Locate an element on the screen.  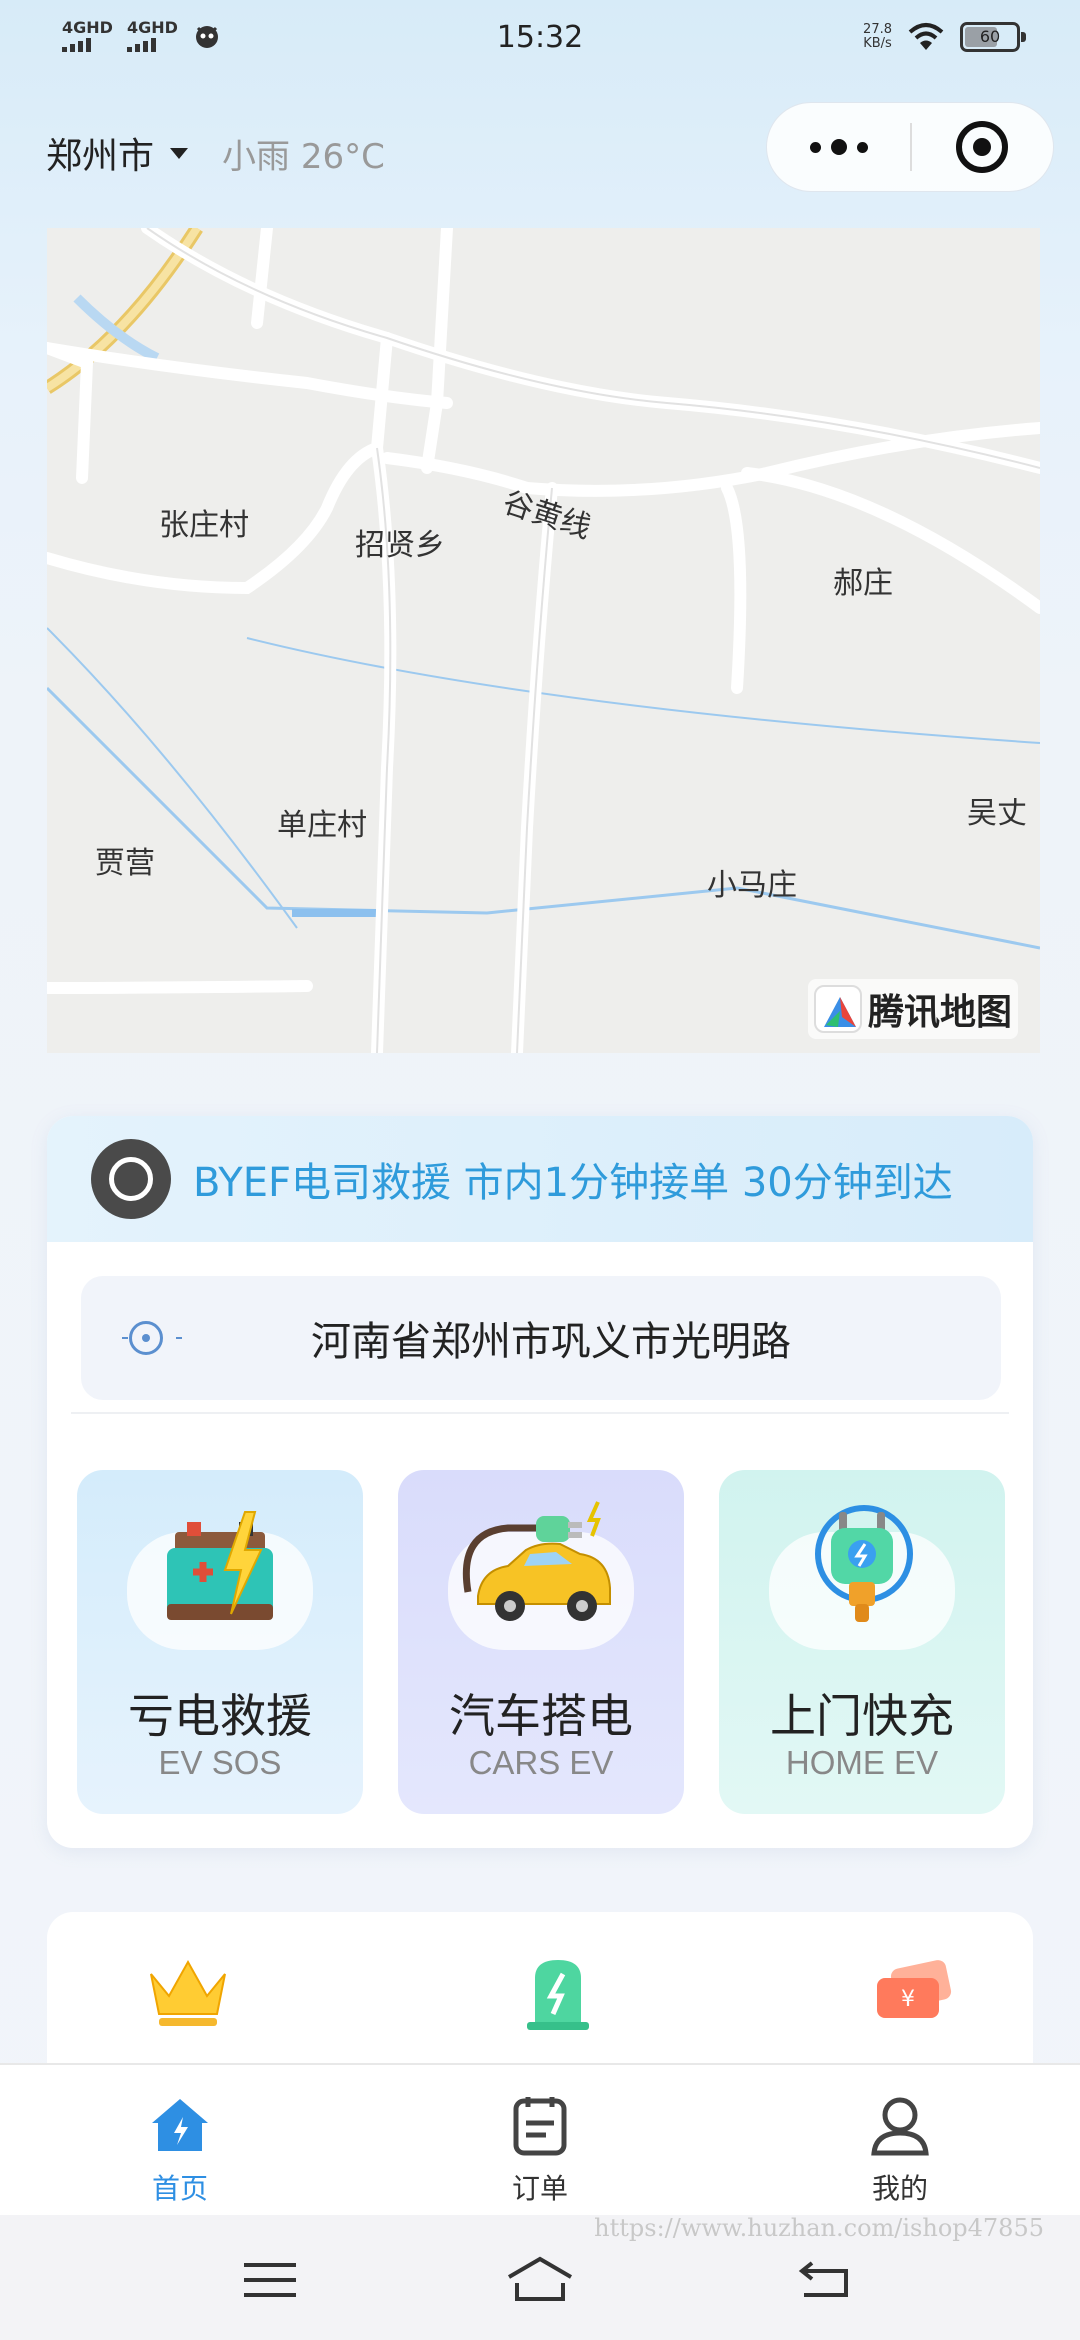
target-close-icon is located at coordinates (982, 147).